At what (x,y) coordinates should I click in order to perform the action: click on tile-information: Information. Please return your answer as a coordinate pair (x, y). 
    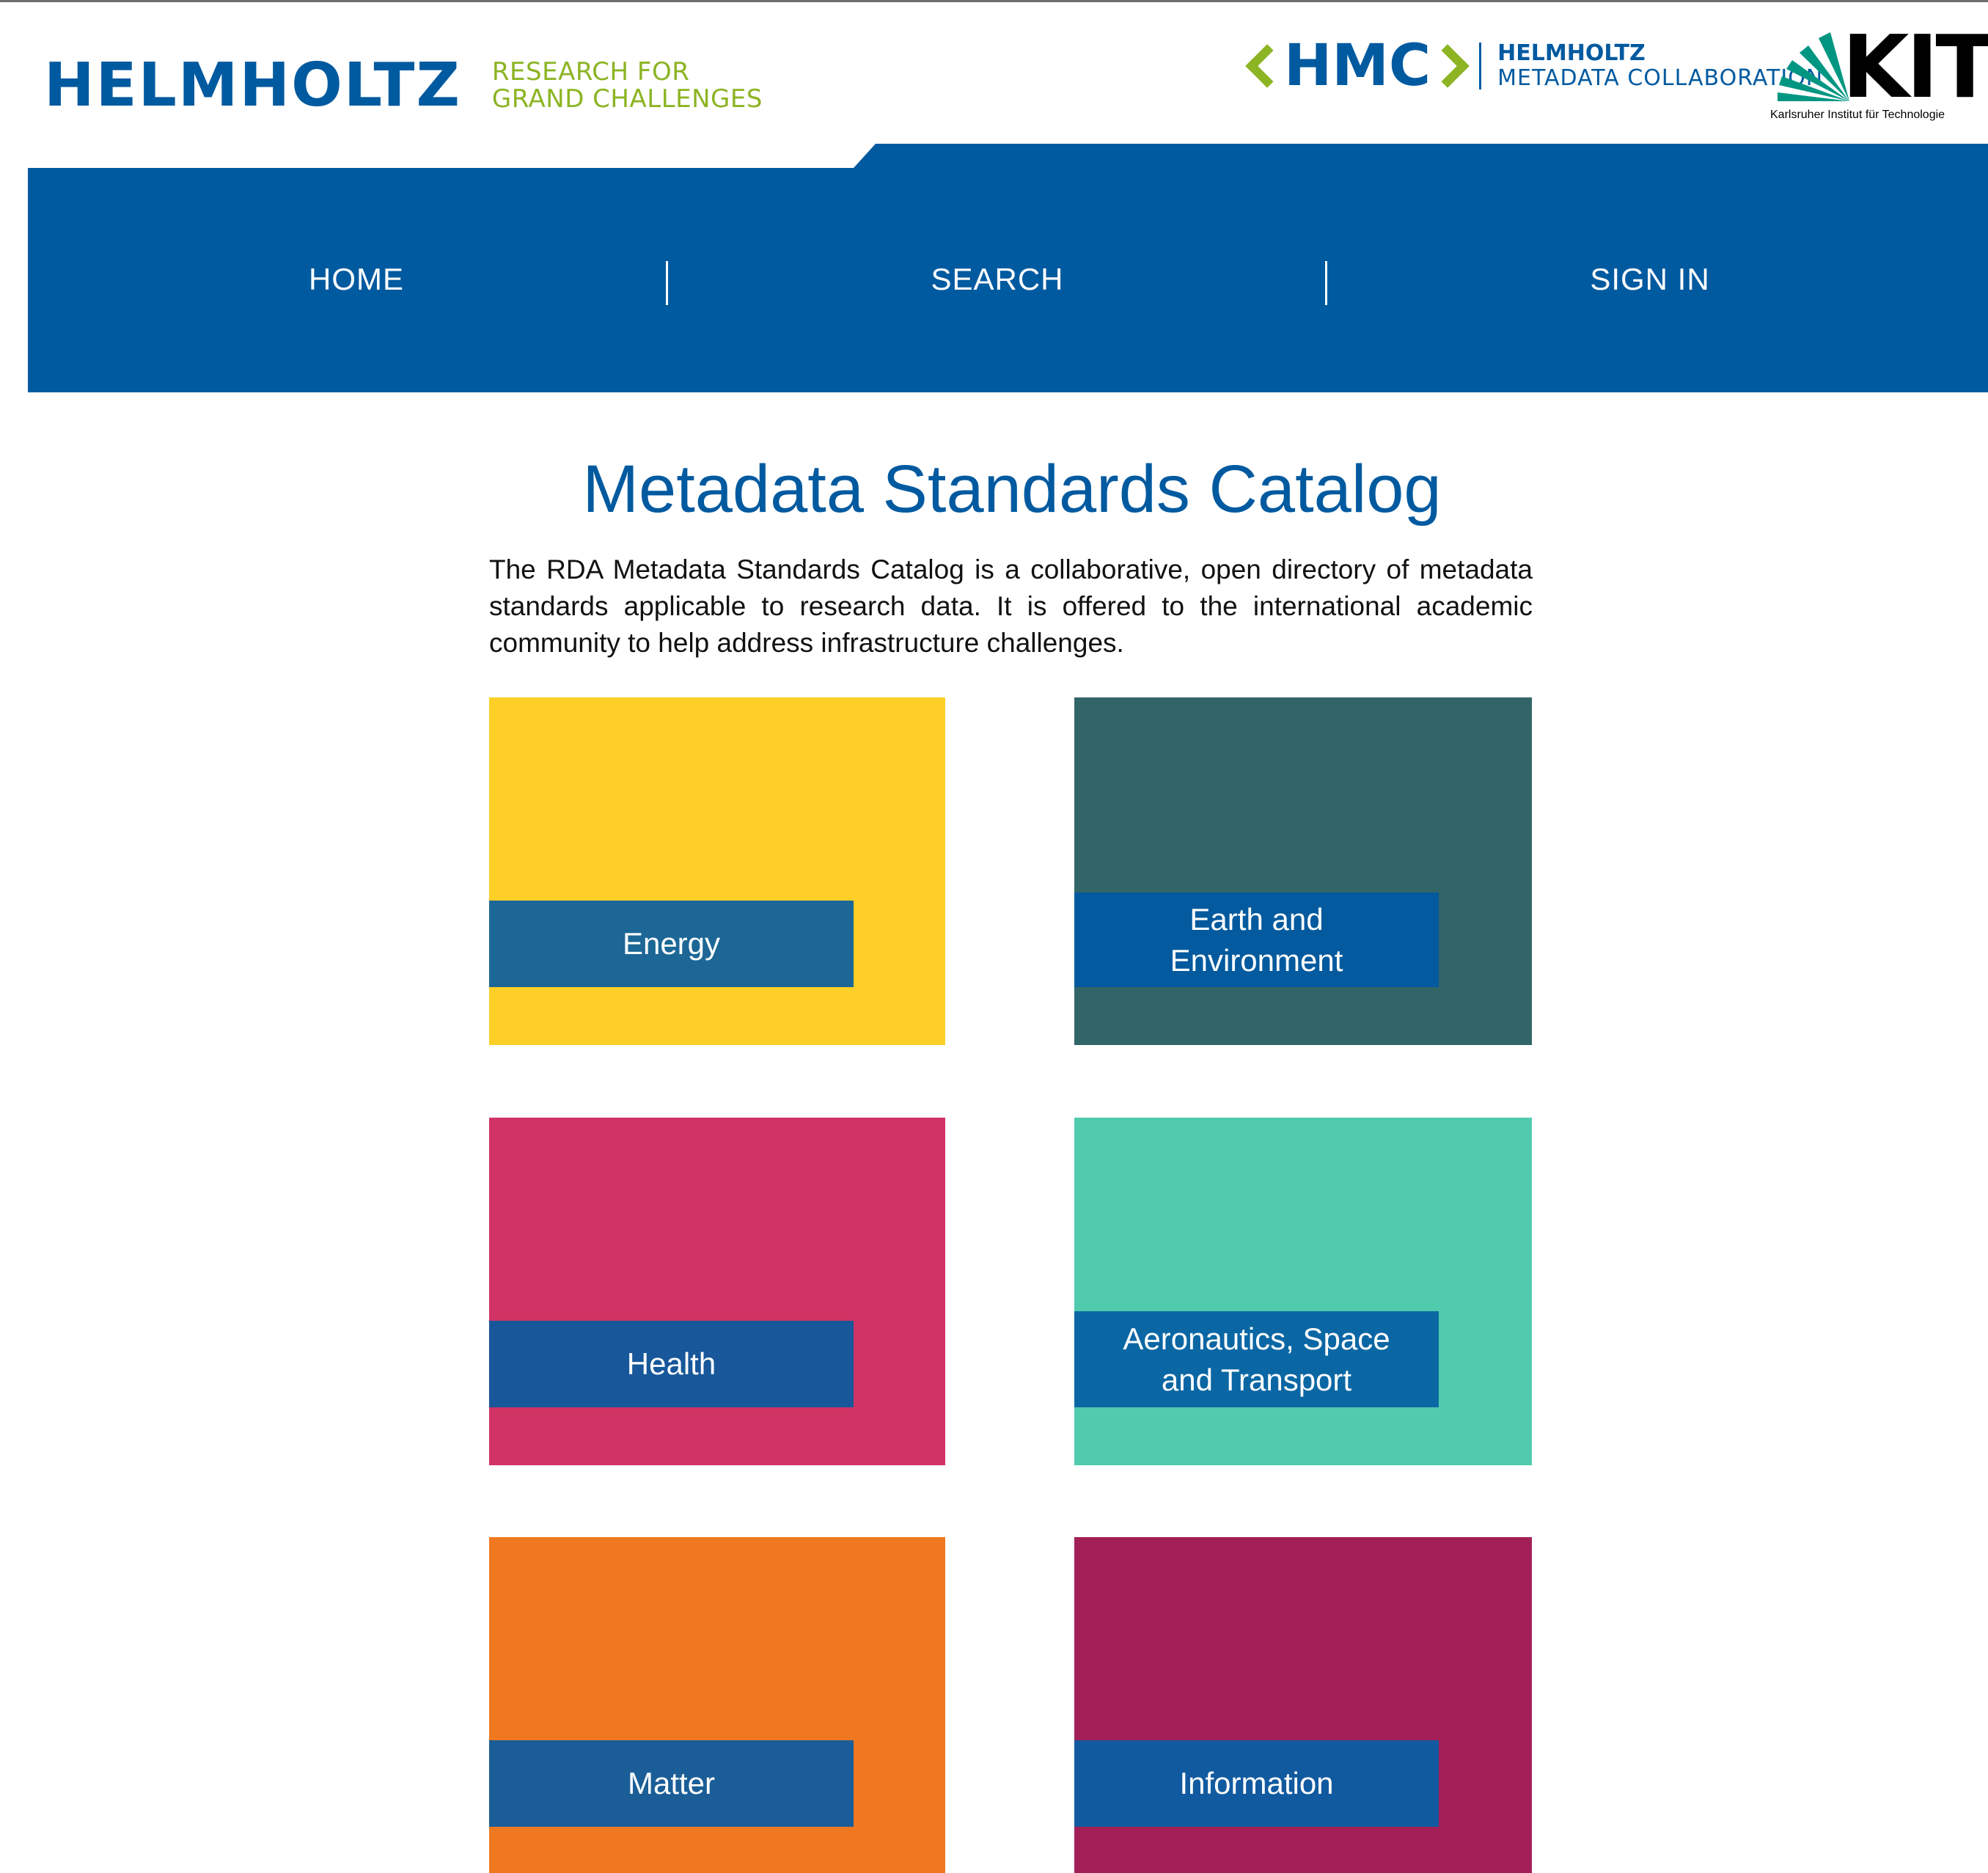
    Looking at the image, I should click on (1303, 1705).